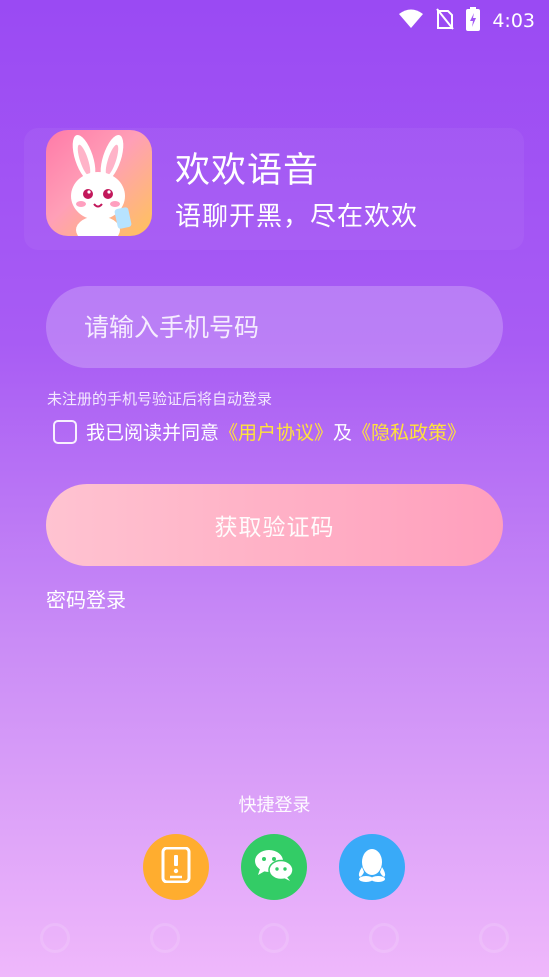 This screenshot has width=549, height=977. What do you see at coordinates (276, 431) in the screenshot?
I see `user-agreement-link: 《用户协议》` at bounding box center [276, 431].